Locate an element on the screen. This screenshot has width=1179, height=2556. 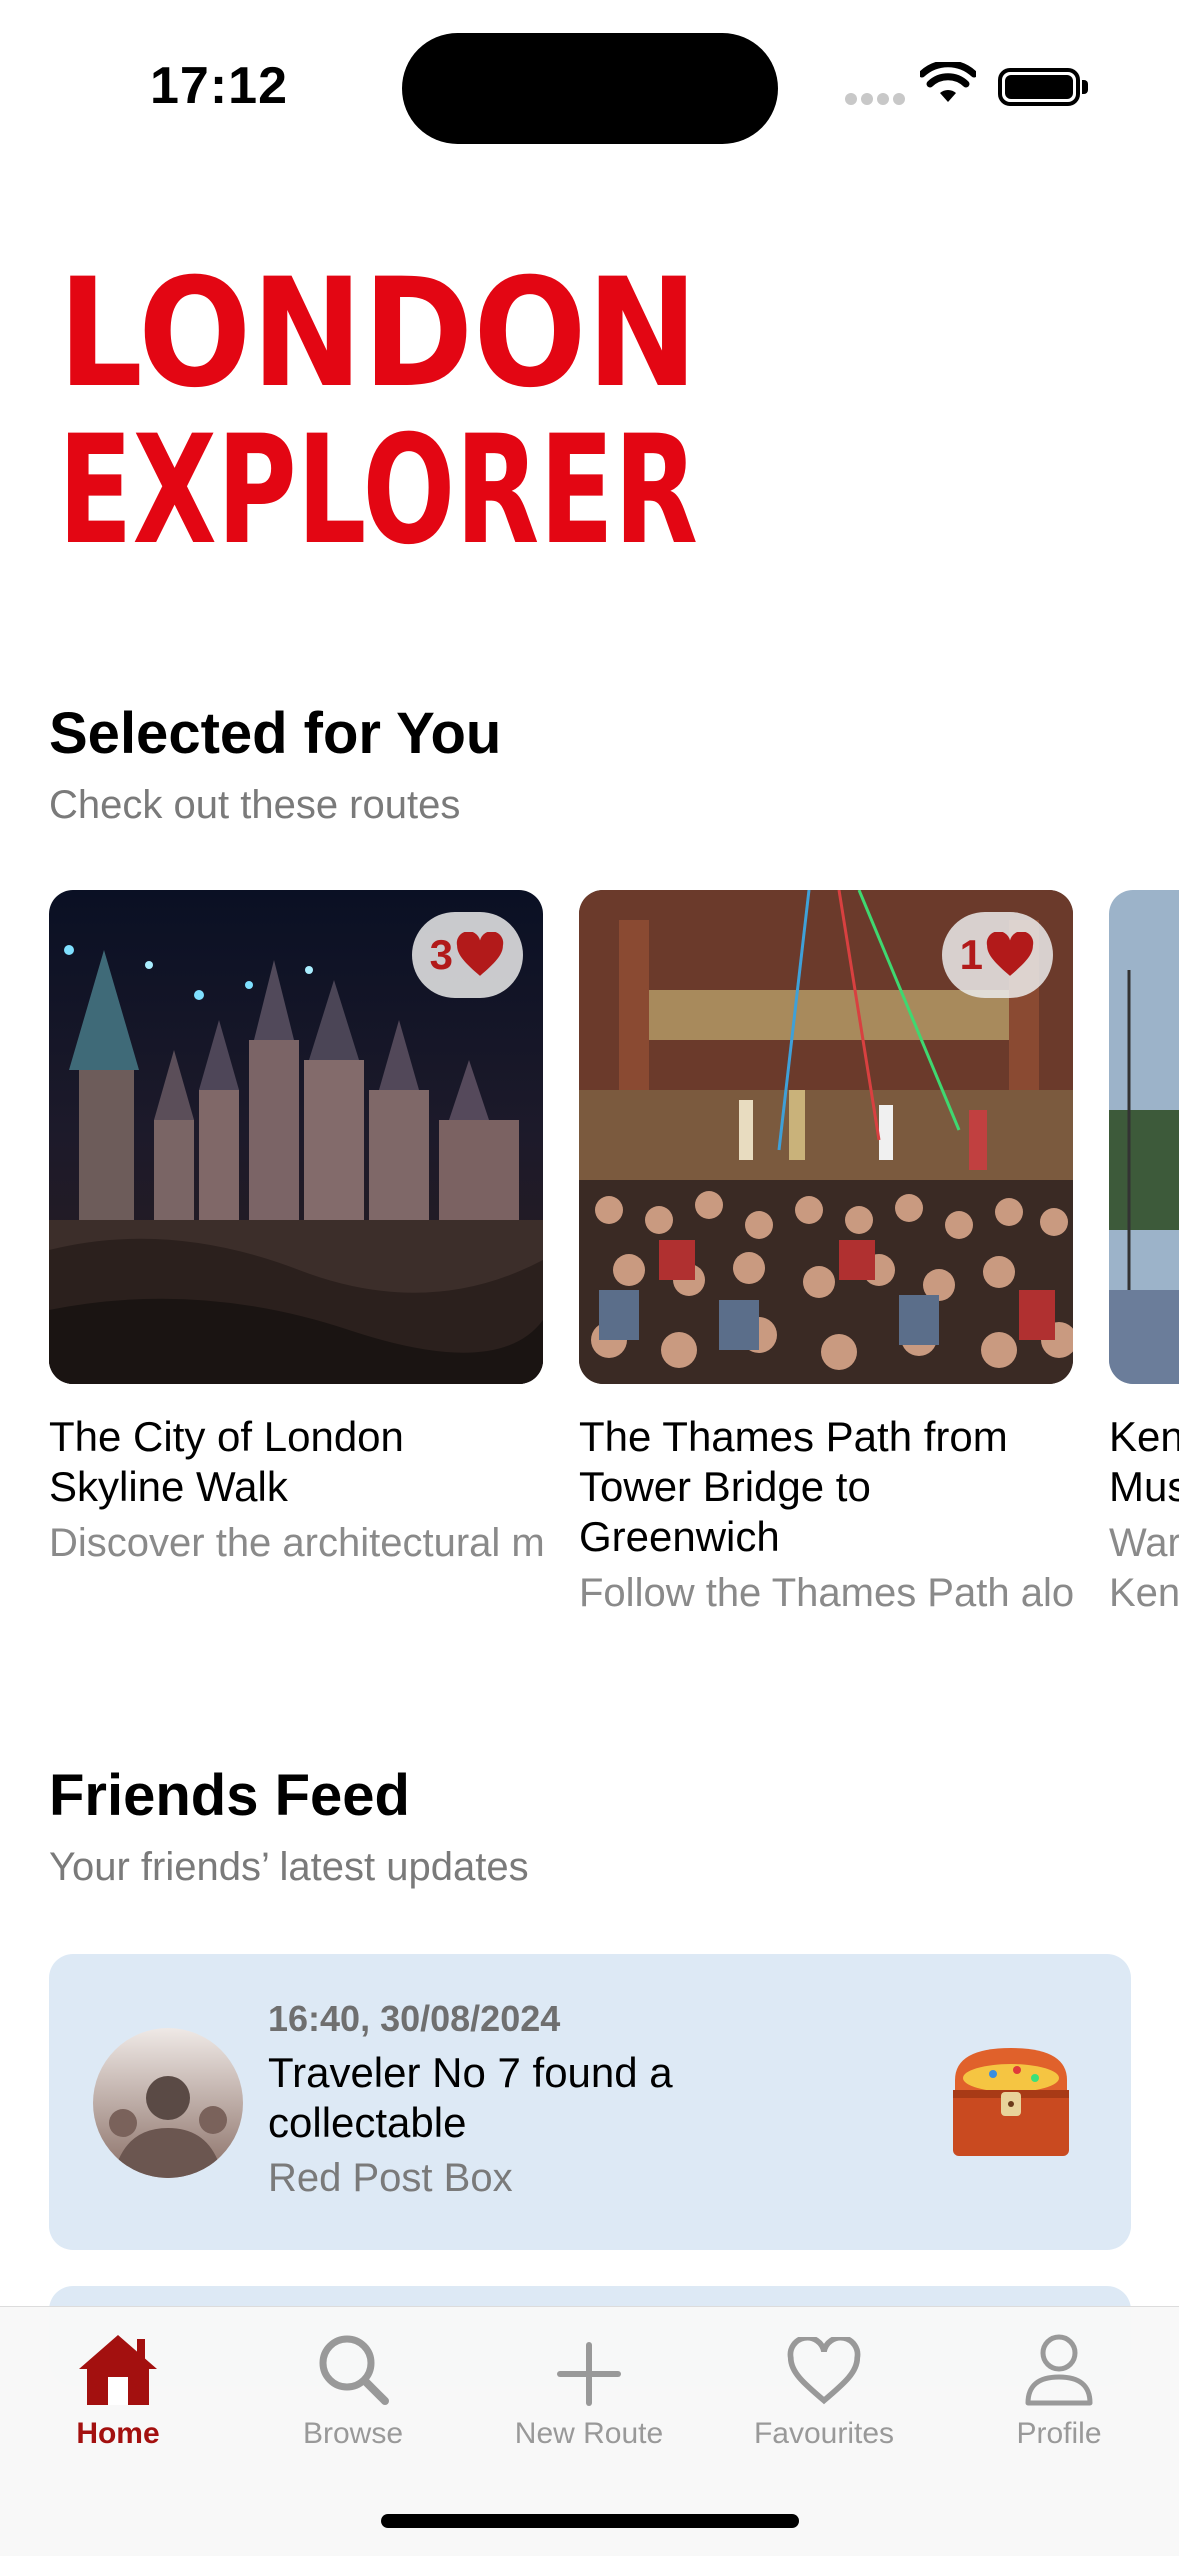
tab-label: Home is located at coordinates (118, 2433).